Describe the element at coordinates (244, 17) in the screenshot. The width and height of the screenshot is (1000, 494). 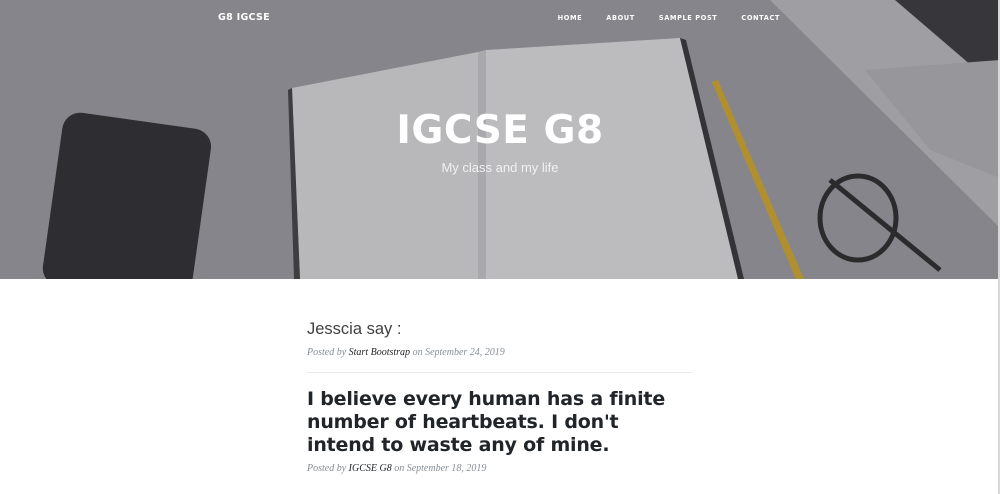
I see `brand-link: G8 IGCSE` at that location.